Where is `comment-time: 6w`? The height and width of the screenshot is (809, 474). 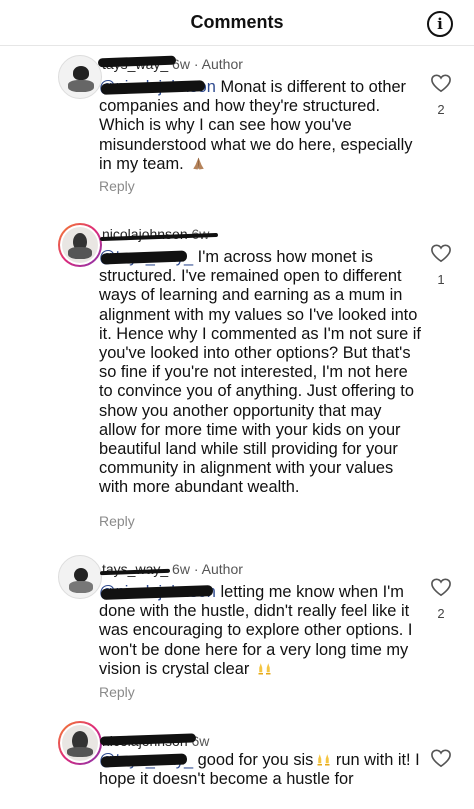
comment-time: 6w is located at coordinates (181, 569).